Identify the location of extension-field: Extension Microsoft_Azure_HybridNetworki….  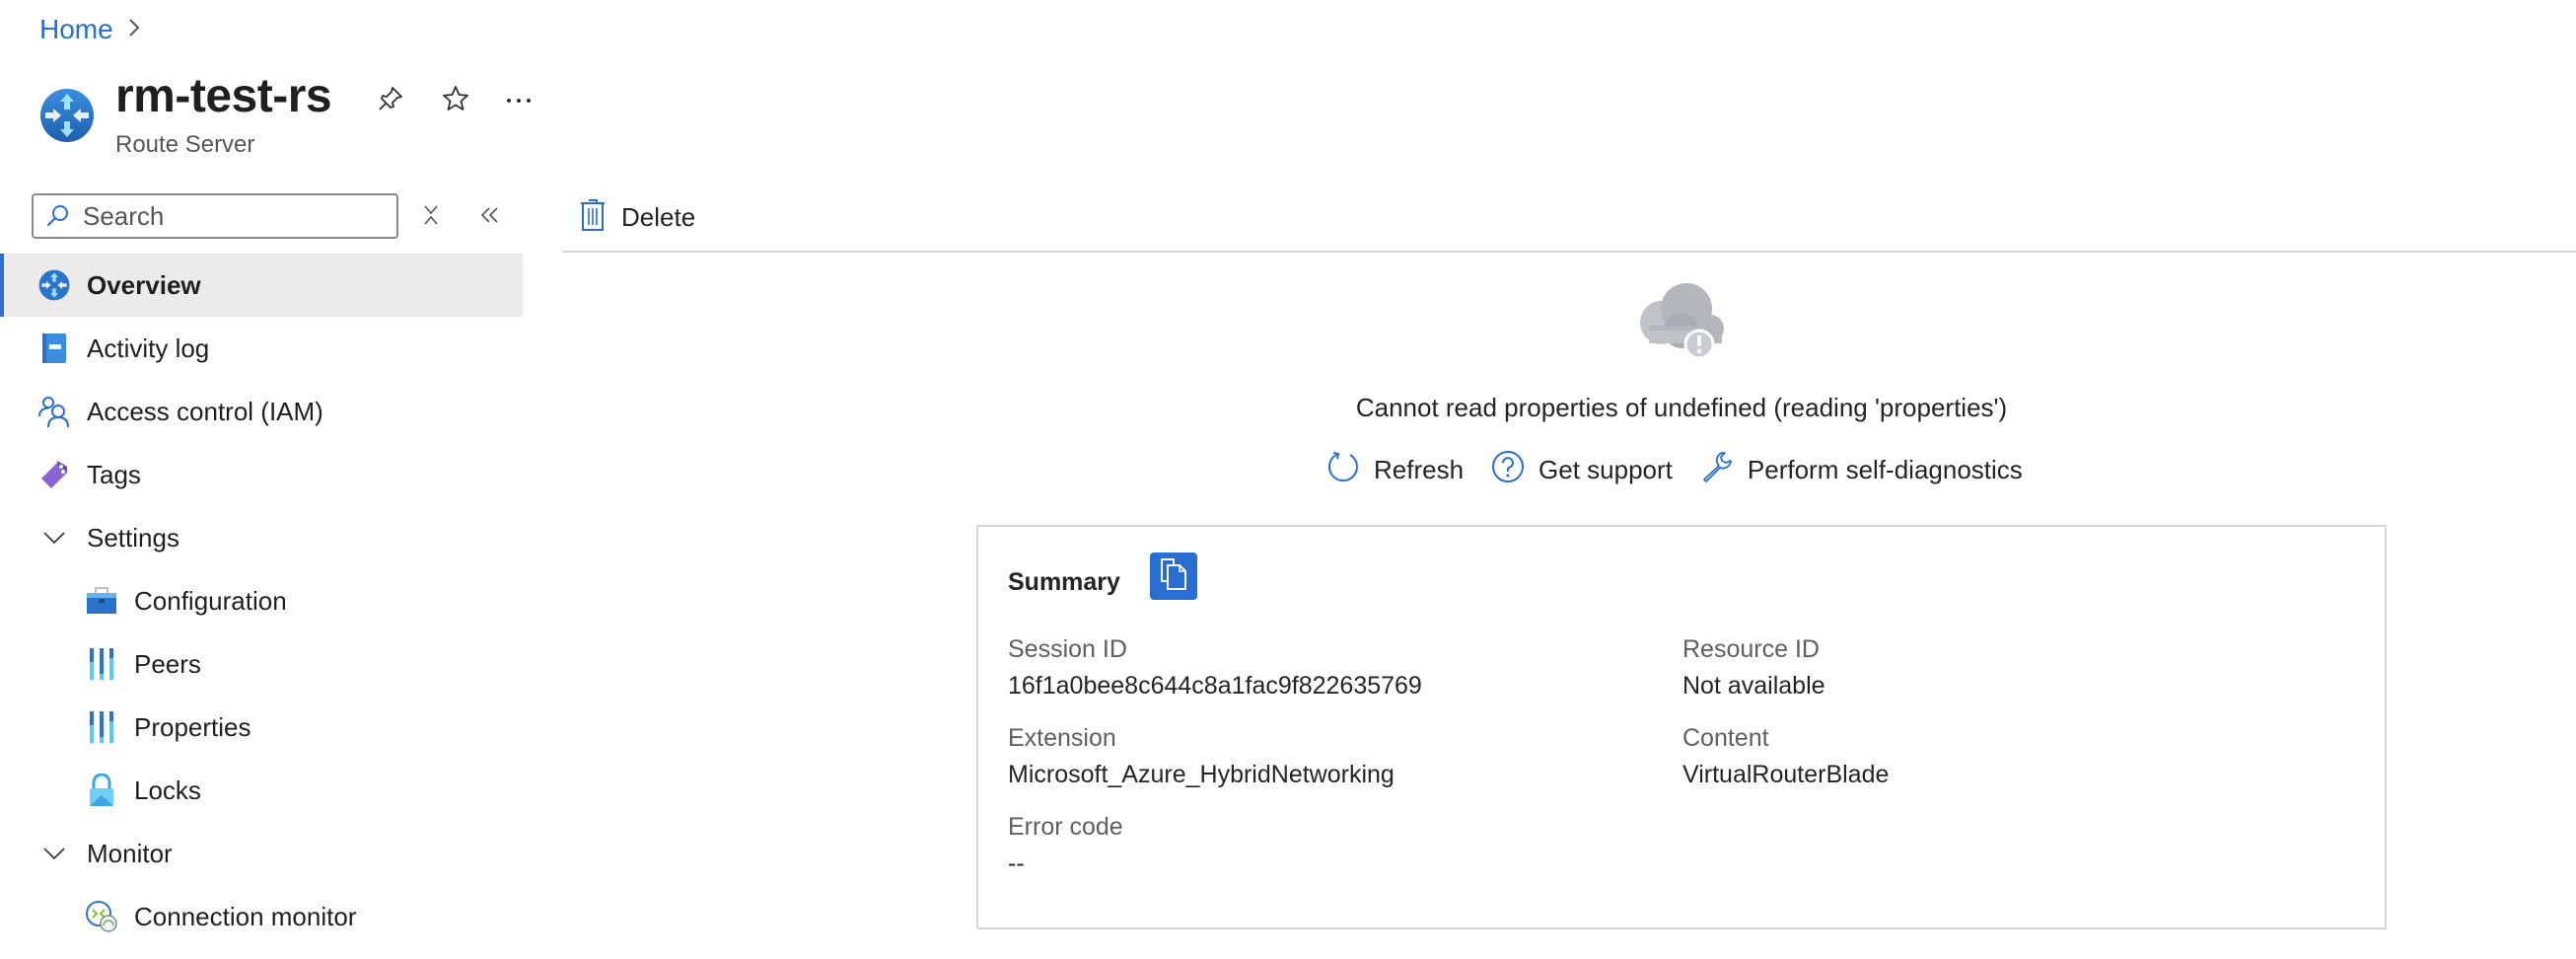
(1201, 757).